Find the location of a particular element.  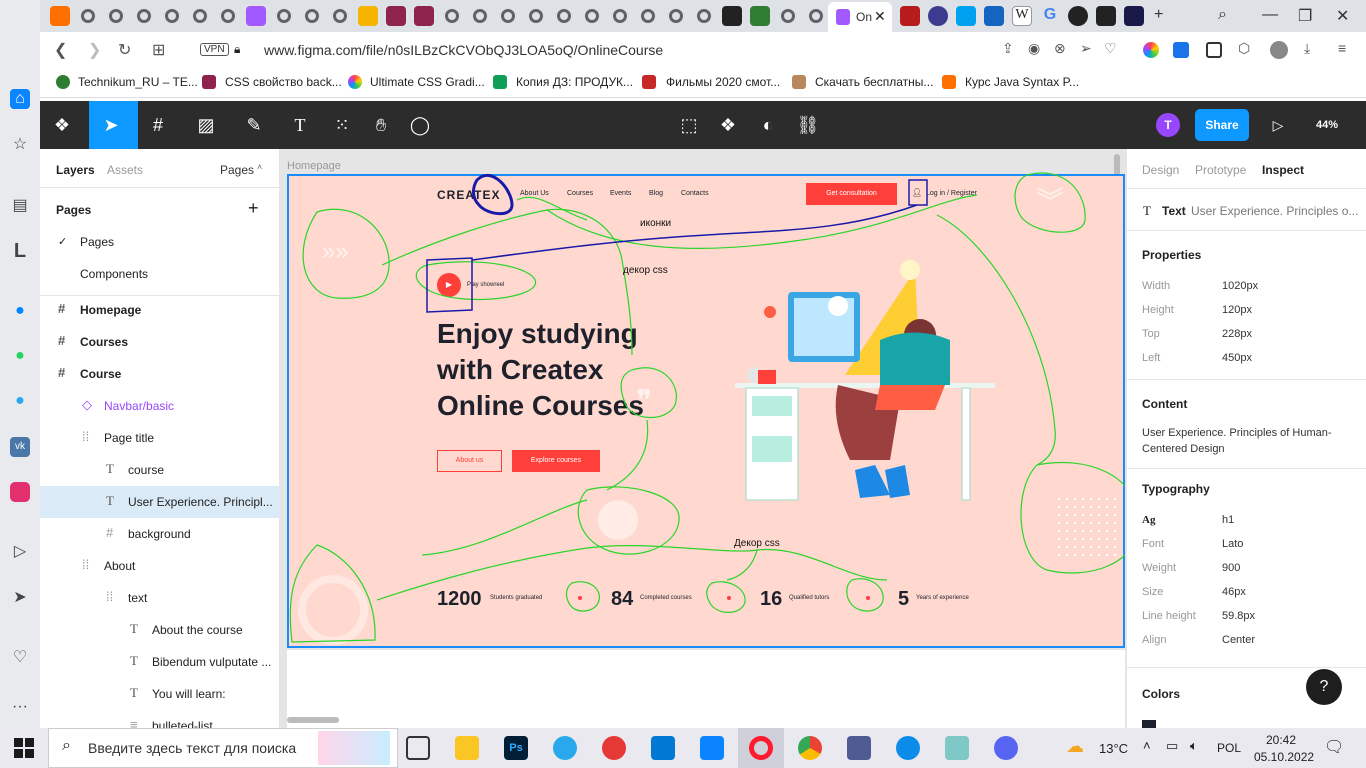

image-tool-icon: ▨ is located at coordinates (206, 125).